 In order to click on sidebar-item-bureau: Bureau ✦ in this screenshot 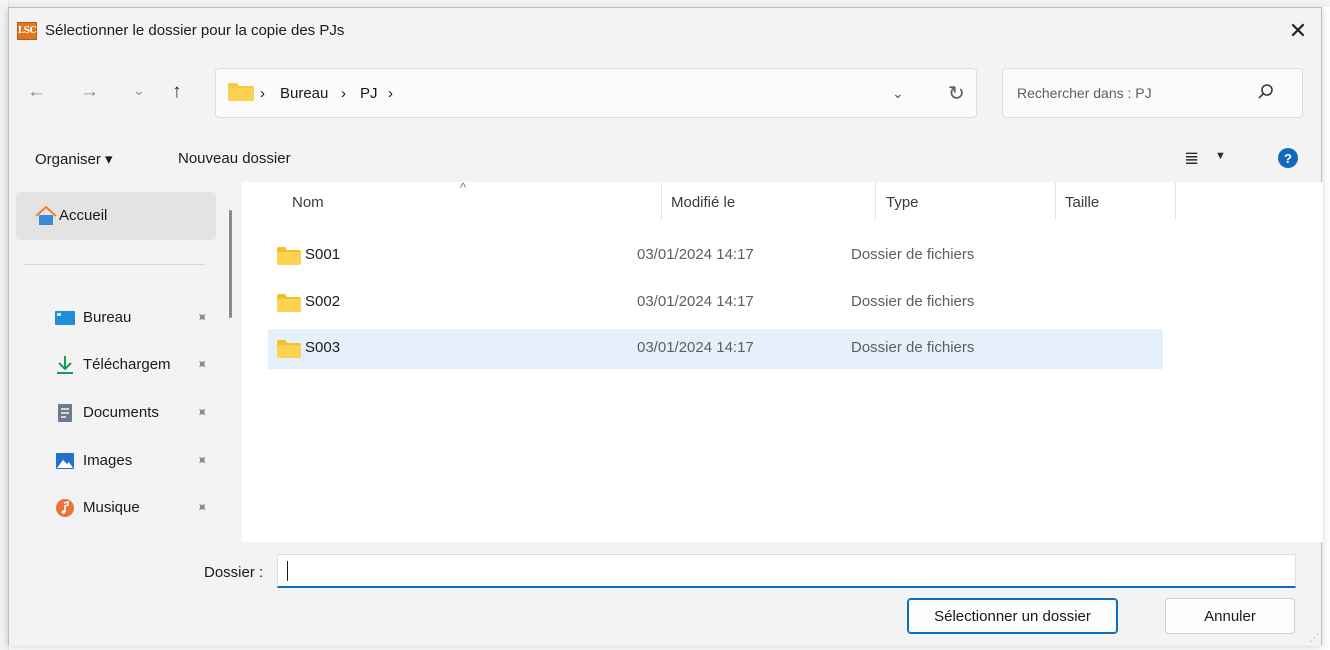, I will do `click(119, 318)`.